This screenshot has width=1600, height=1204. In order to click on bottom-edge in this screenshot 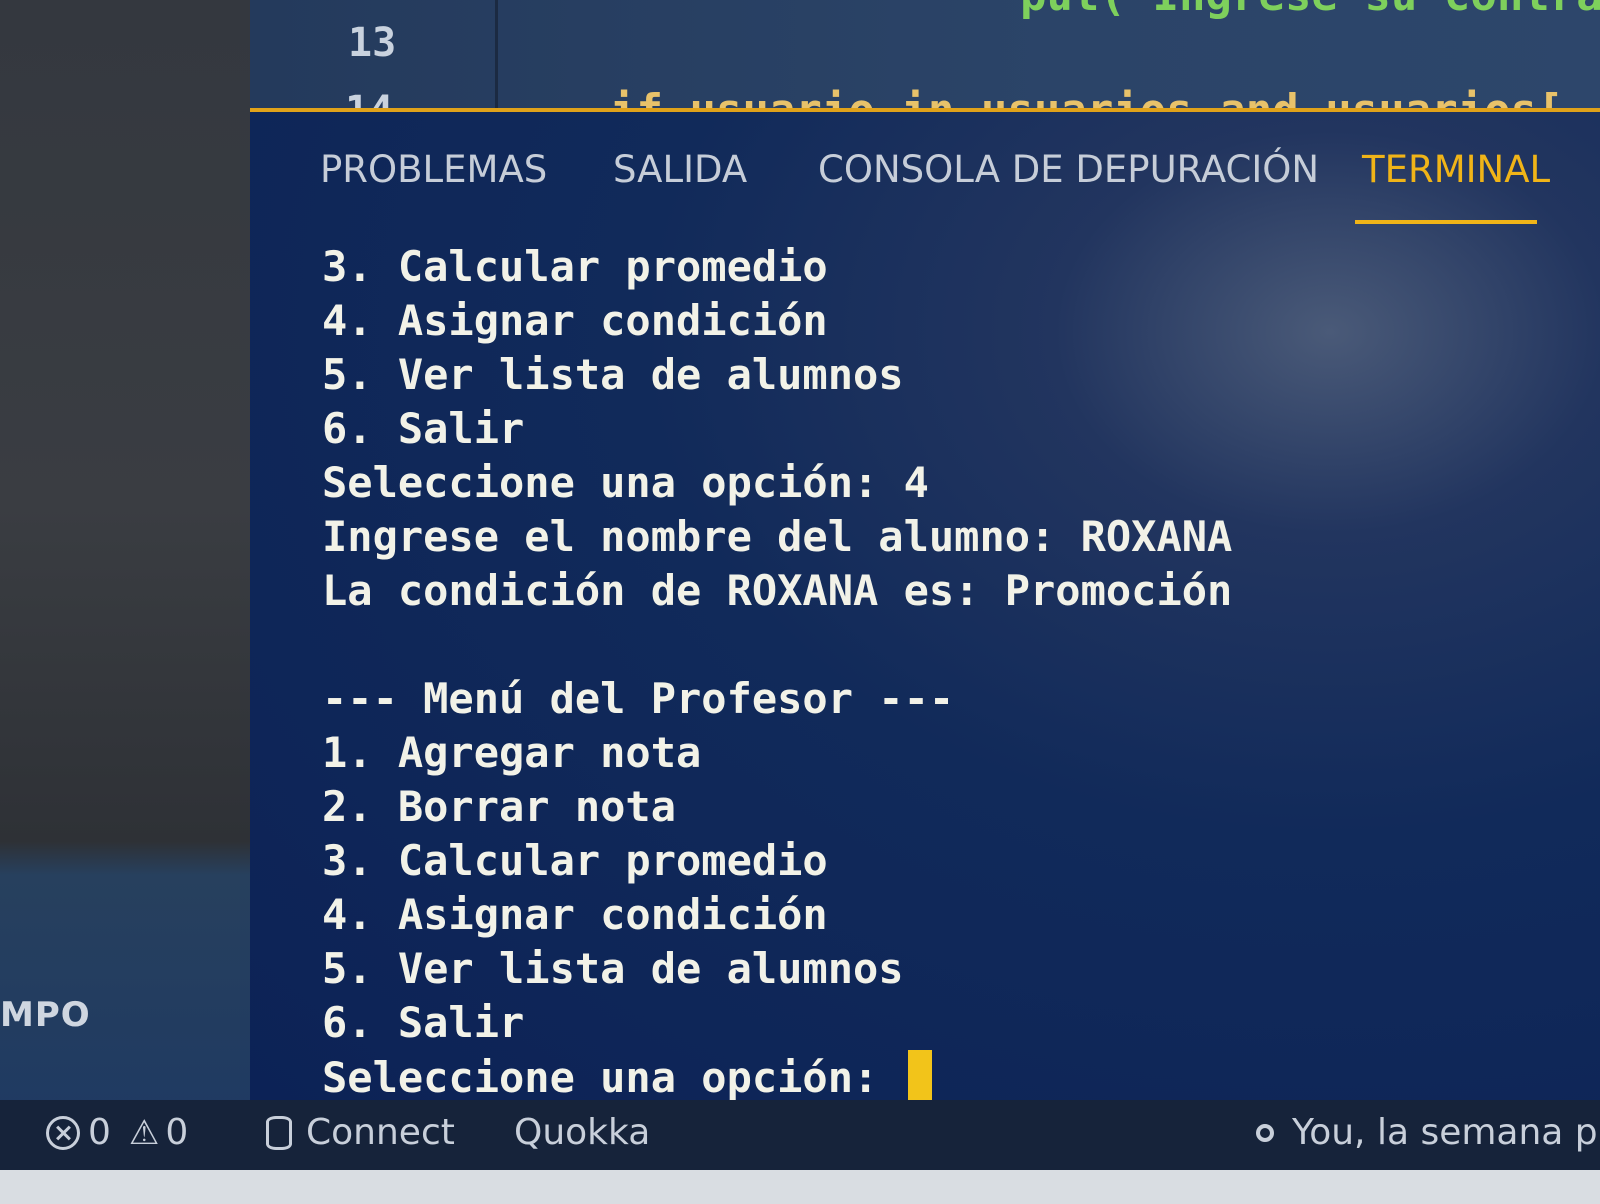, I will do `click(800, 1187)`.